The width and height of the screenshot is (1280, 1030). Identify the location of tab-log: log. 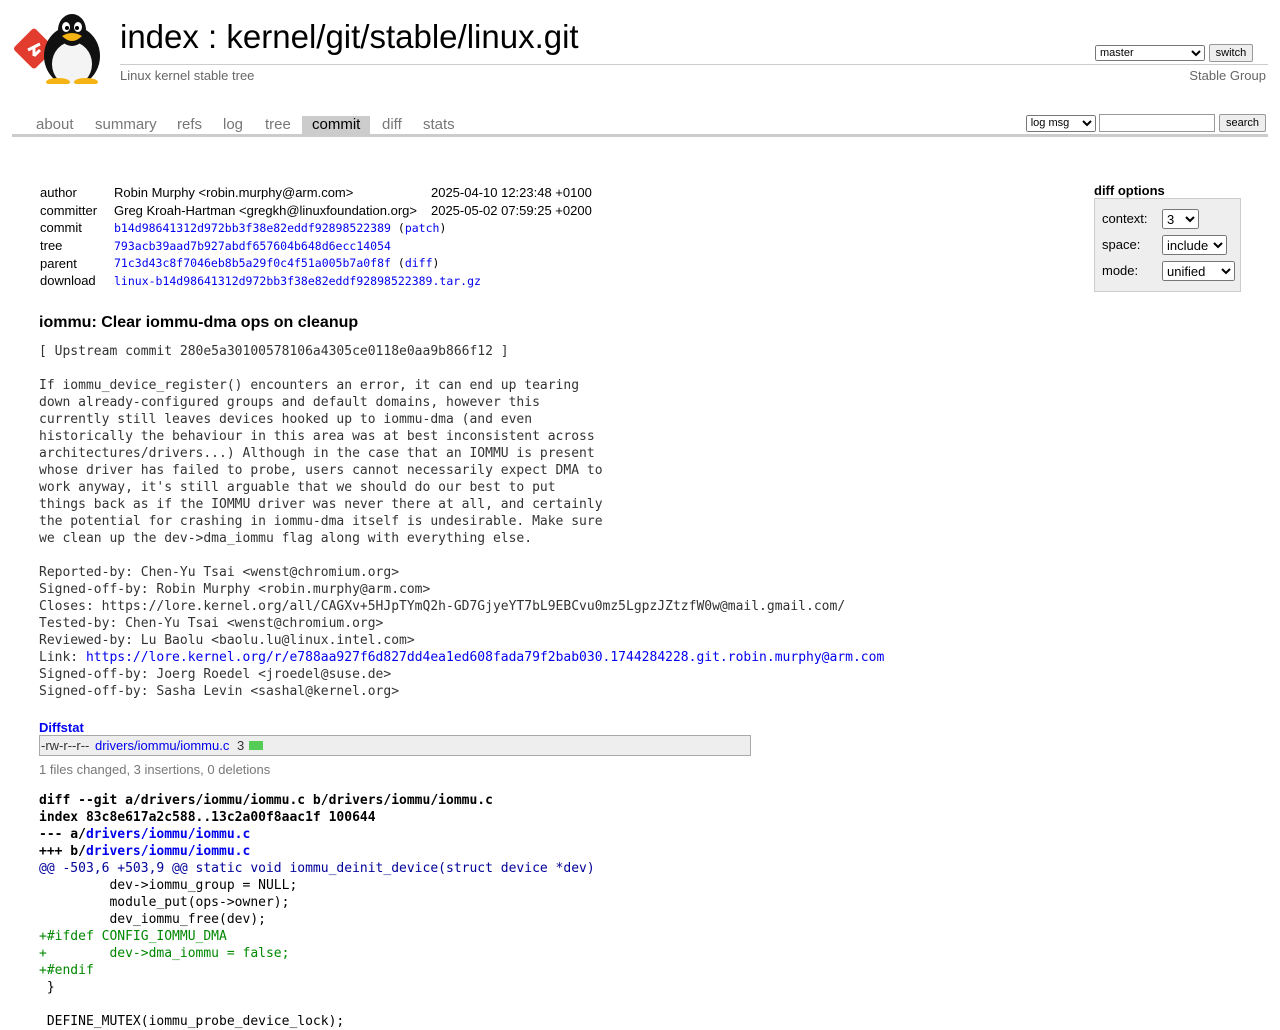
(233, 125).